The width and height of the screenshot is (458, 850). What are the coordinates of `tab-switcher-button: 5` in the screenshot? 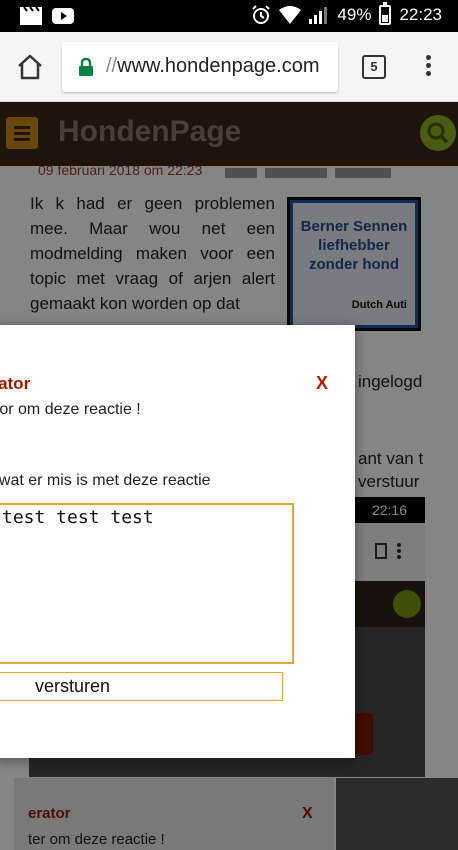 It's located at (374, 67).